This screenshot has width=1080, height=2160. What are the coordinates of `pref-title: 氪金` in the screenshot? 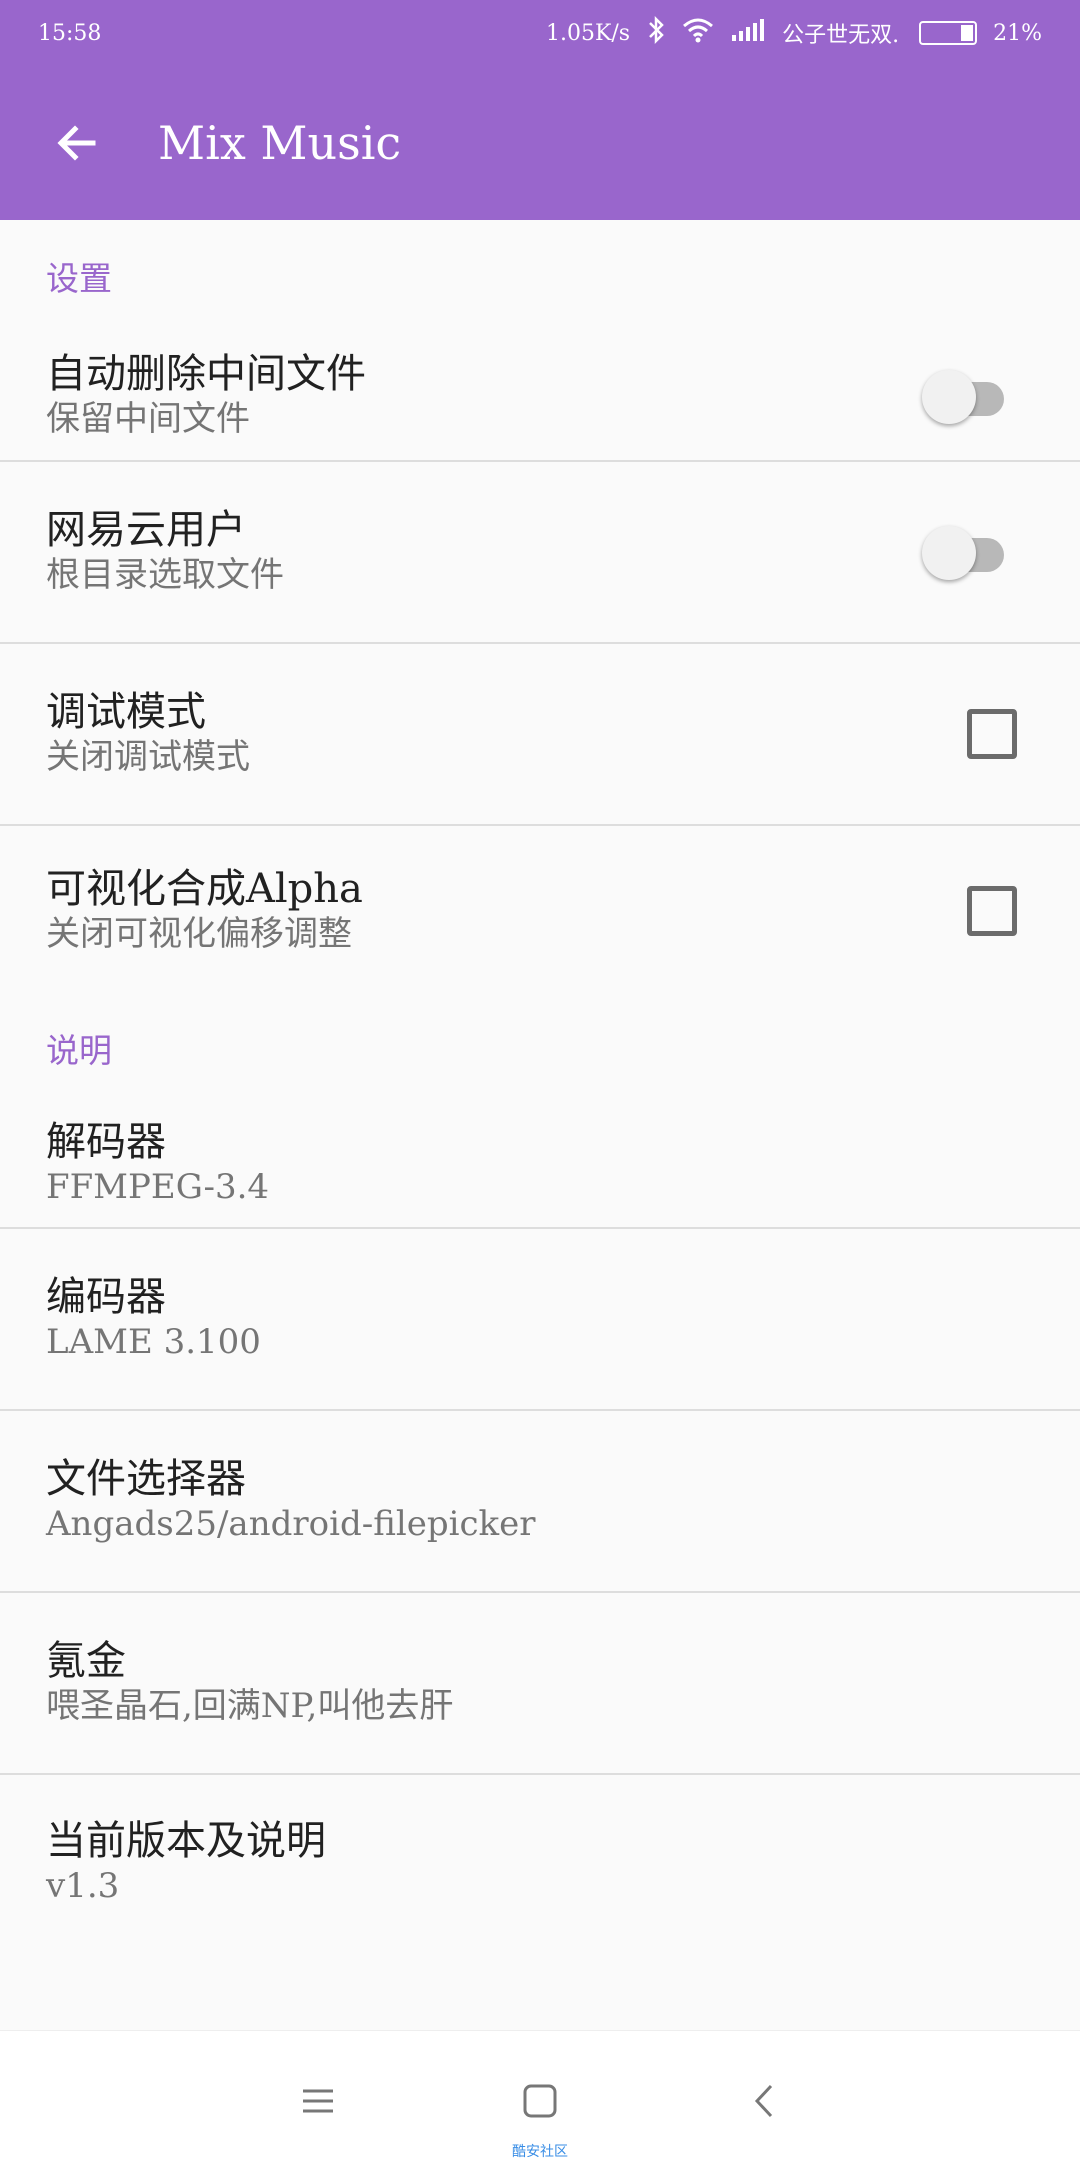 It's located at (86, 1661).